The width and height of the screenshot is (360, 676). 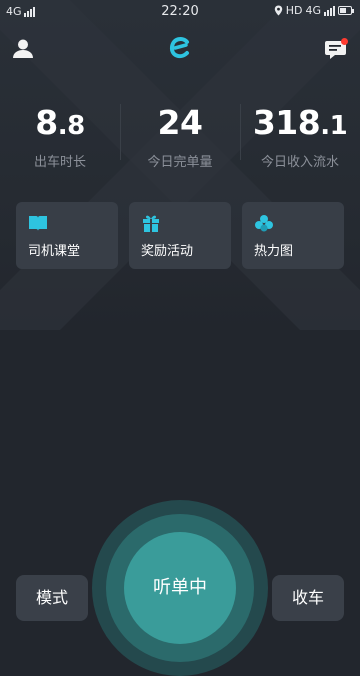 I want to click on stat-online-hours: 8.8 出车时长, so click(x=60, y=140).